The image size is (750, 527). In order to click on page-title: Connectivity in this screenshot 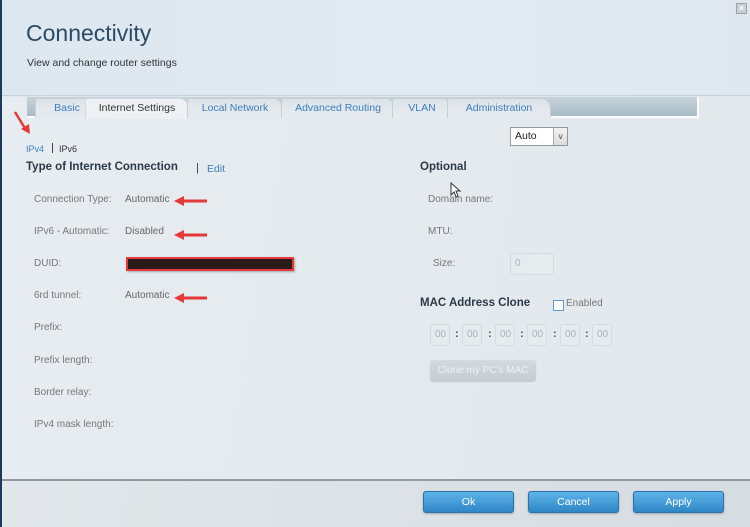, I will do `click(89, 33)`.